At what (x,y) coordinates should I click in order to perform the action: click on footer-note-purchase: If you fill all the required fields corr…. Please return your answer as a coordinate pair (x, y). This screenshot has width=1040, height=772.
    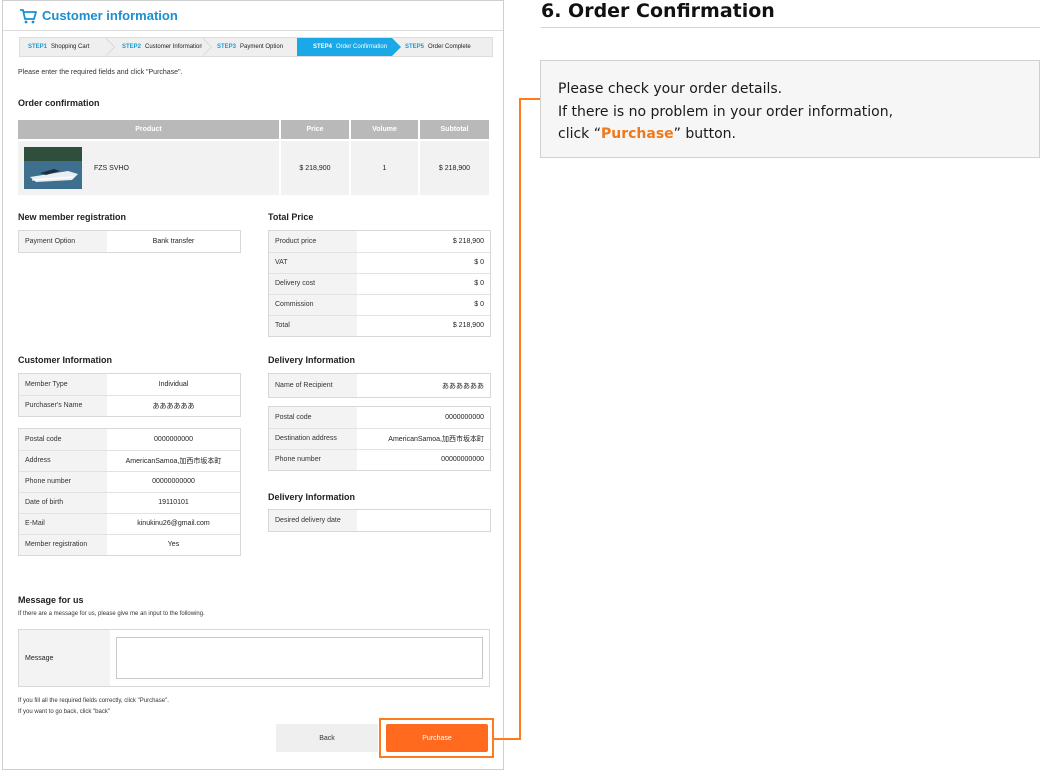
    Looking at the image, I should click on (93, 701).